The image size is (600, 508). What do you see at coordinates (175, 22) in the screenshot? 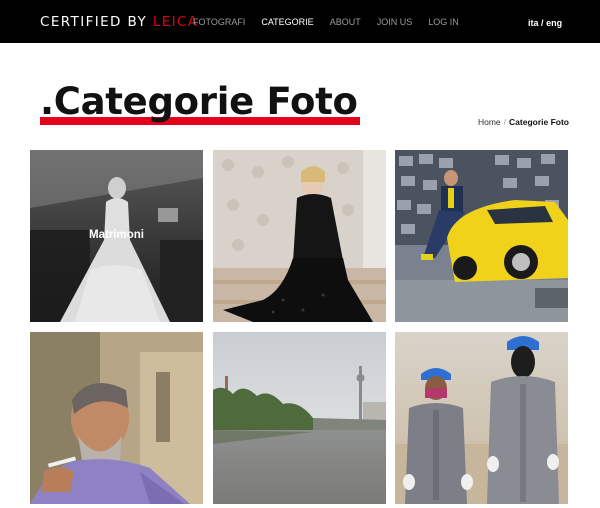
I see `logo-accent-text: LEICA` at bounding box center [175, 22].